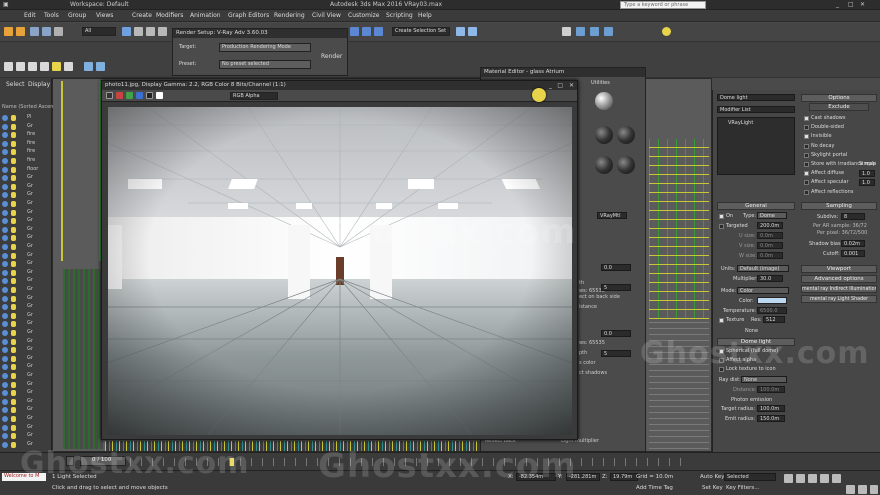 The width and height of the screenshot is (880, 495). I want to click on goto-start-icon, so click(788, 478).